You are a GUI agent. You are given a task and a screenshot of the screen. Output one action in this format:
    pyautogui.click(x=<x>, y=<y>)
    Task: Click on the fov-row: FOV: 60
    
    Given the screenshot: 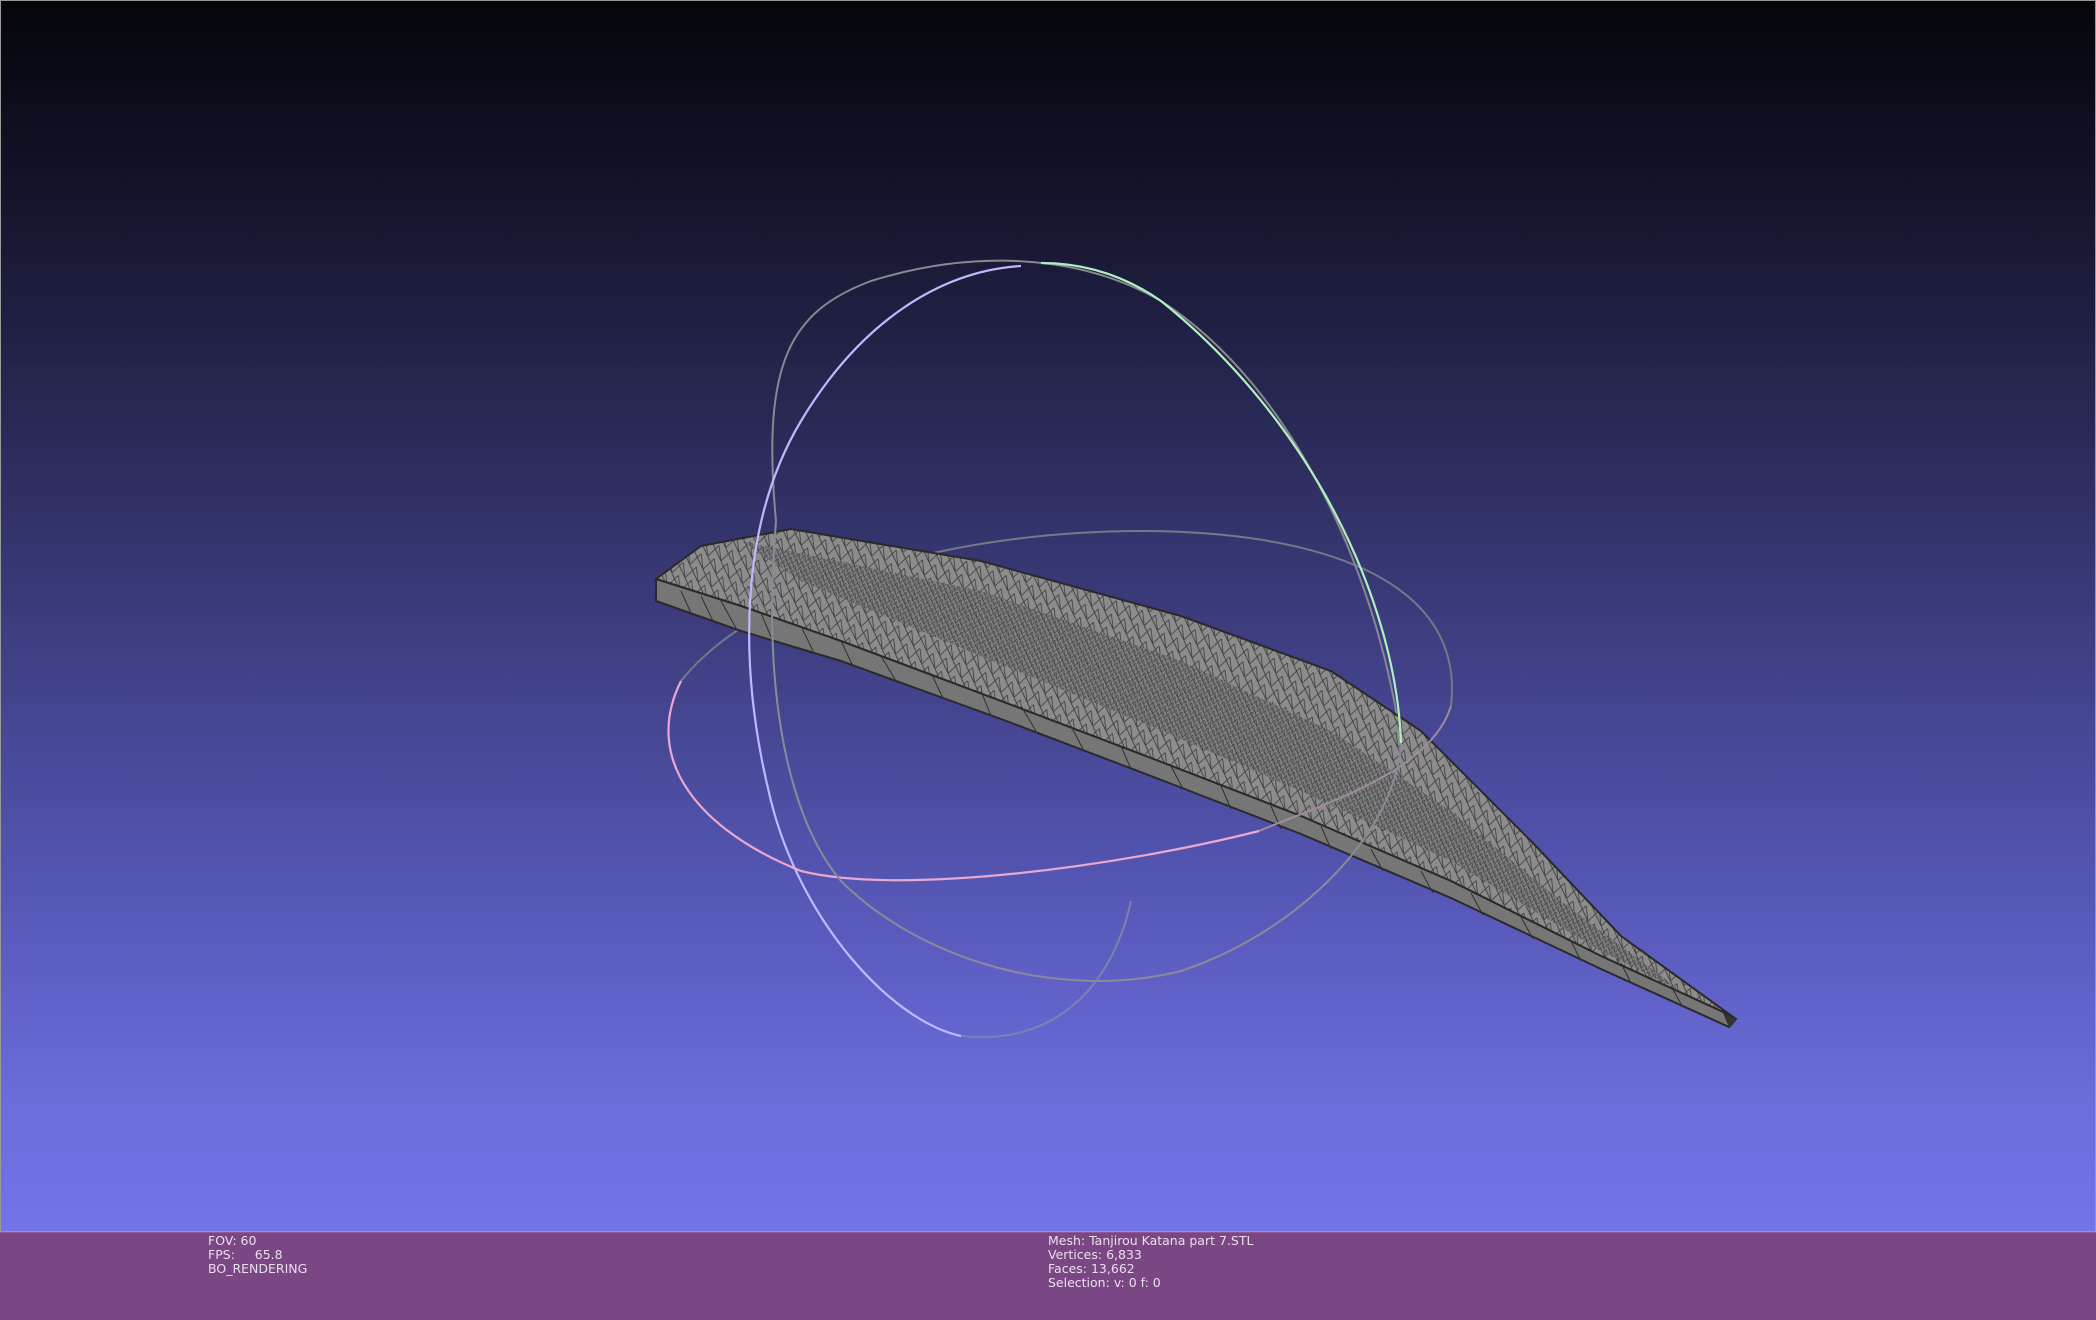 What is the action you would take?
    pyautogui.click(x=257, y=1241)
    